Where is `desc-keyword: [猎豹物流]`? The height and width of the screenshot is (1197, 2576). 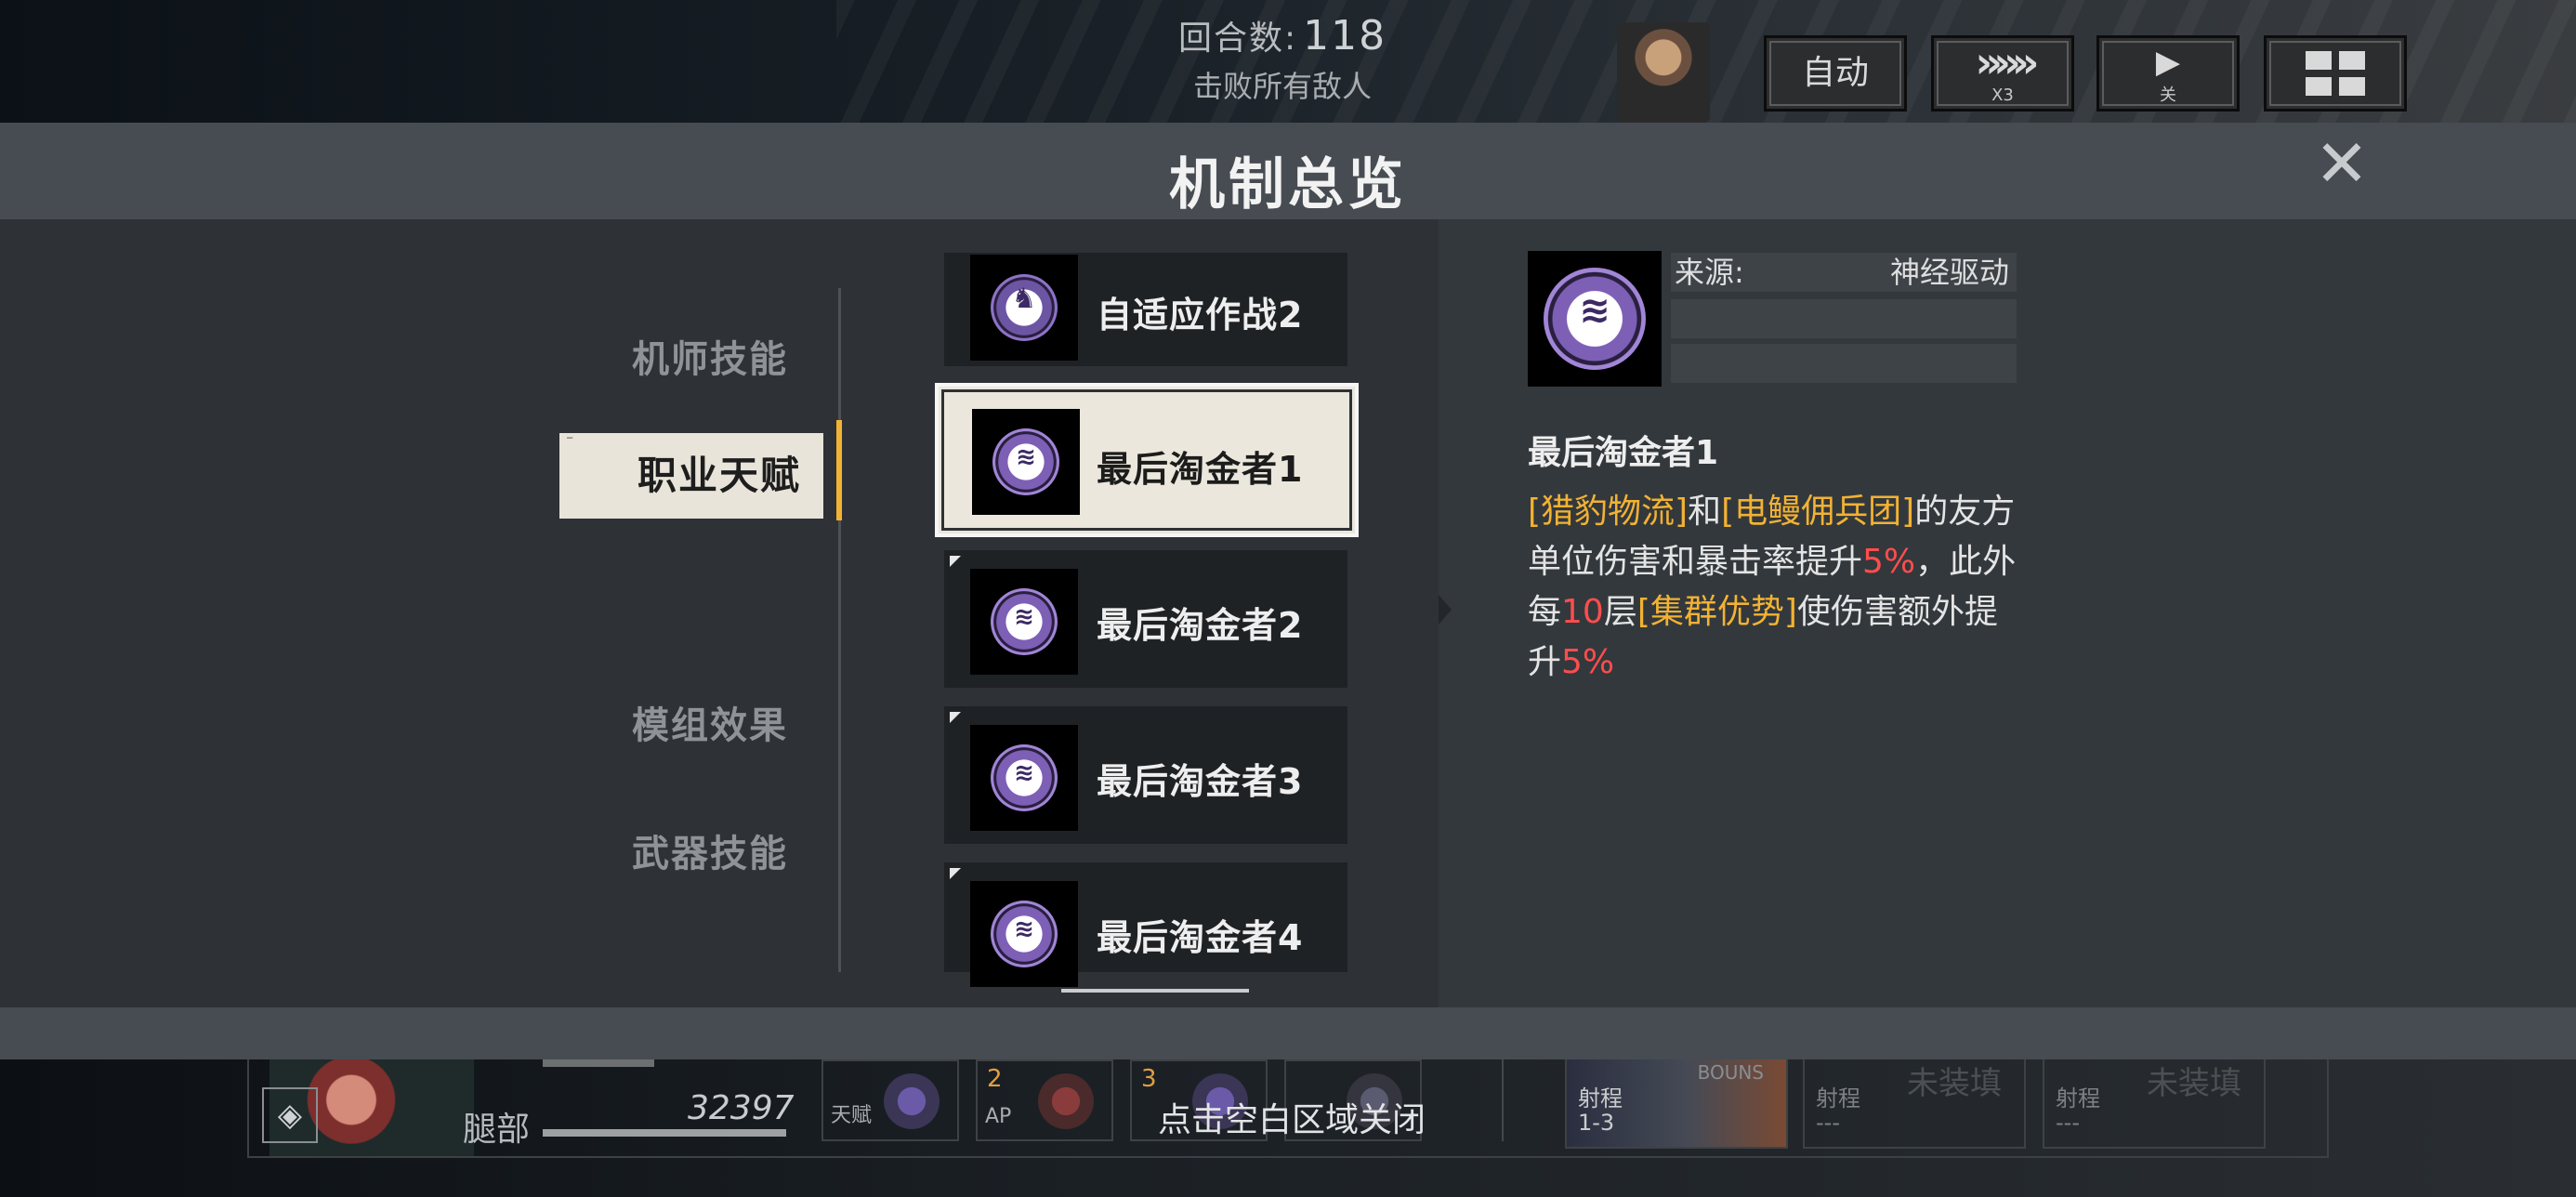
desc-keyword: [猎豹物流] is located at coordinates (1608, 512).